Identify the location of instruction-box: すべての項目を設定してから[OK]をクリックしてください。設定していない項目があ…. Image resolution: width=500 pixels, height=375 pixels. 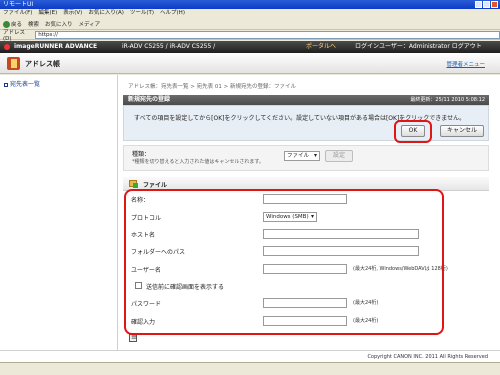
(306, 124).